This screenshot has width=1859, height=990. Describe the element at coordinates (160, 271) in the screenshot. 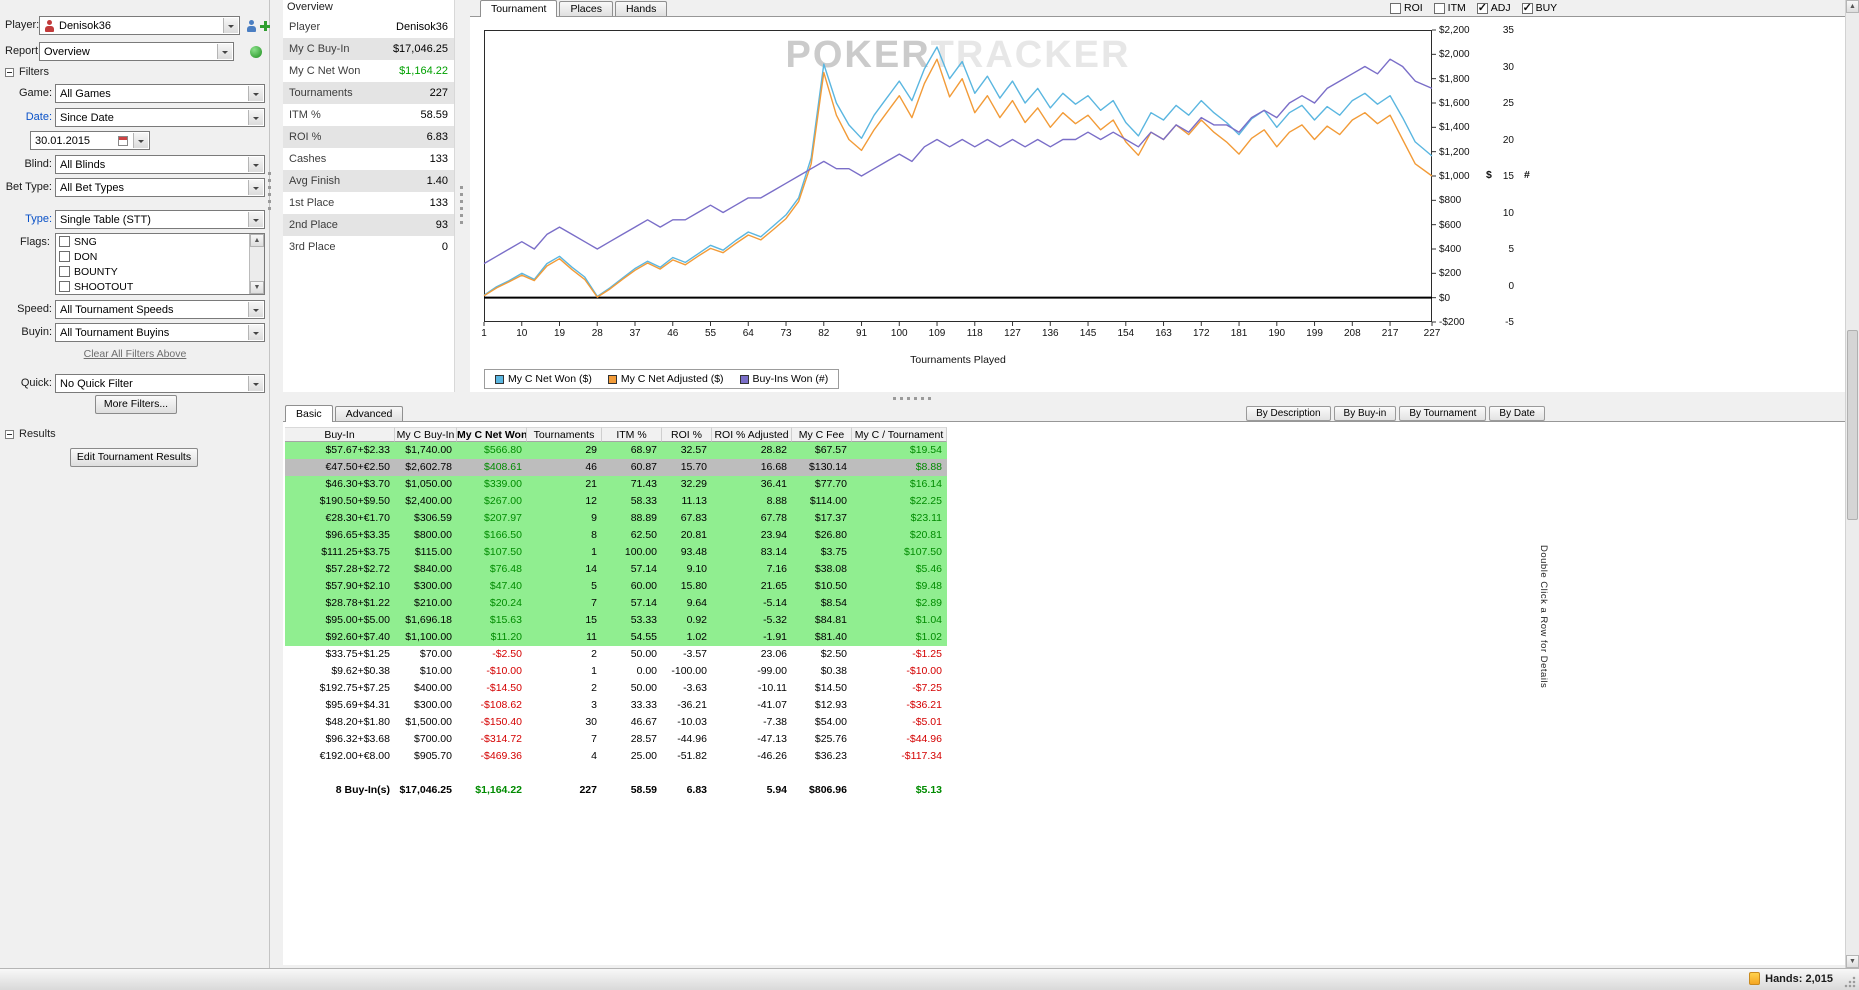

I see `flag-option-bounty: BOUNTY` at that location.